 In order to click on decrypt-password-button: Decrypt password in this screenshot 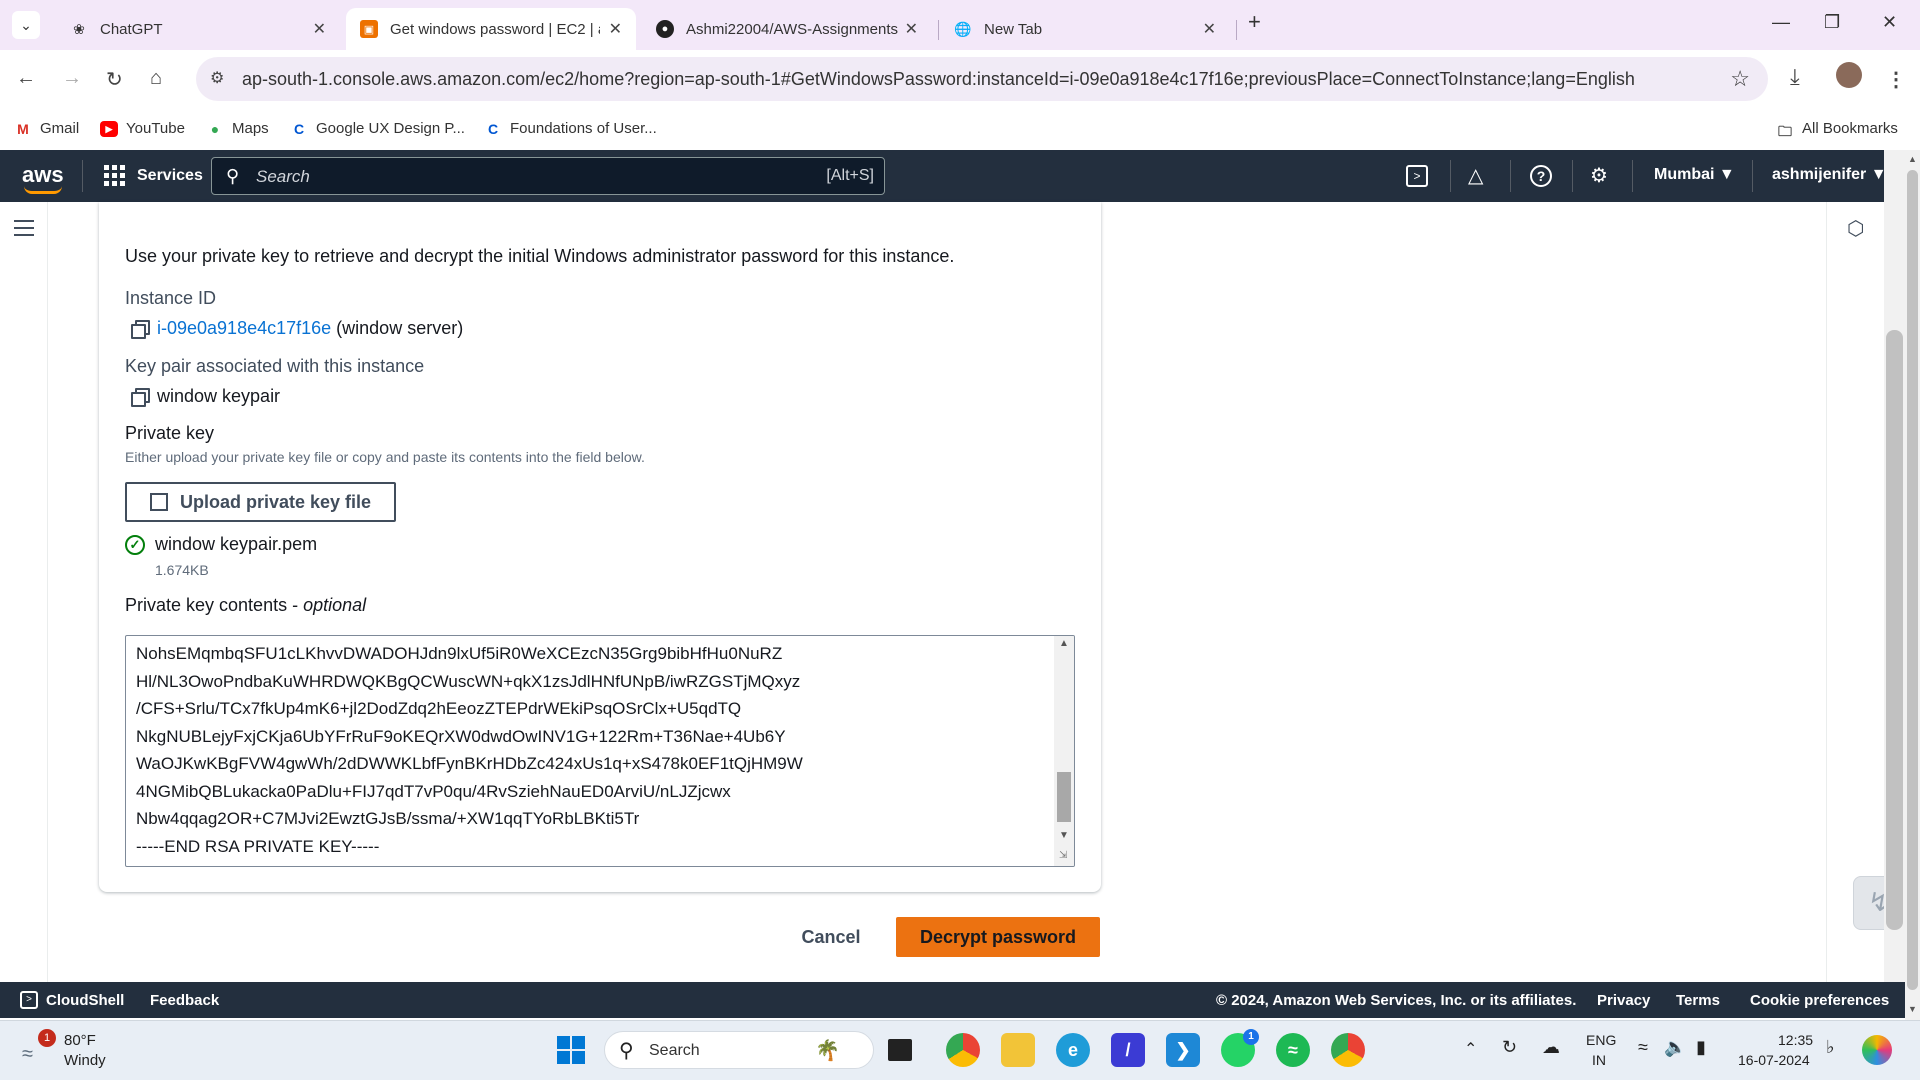, I will do `click(998, 937)`.